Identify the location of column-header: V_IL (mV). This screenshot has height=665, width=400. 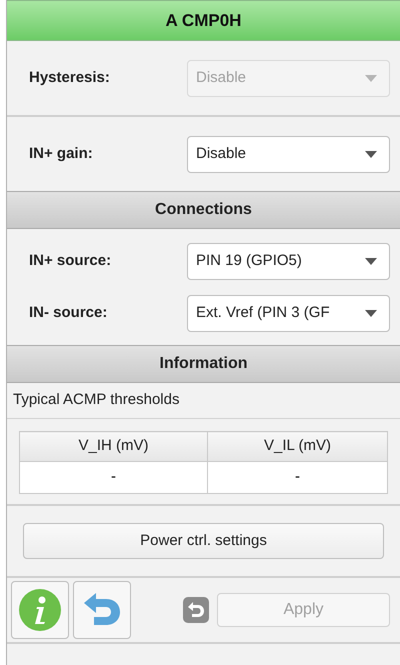
(298, 447).